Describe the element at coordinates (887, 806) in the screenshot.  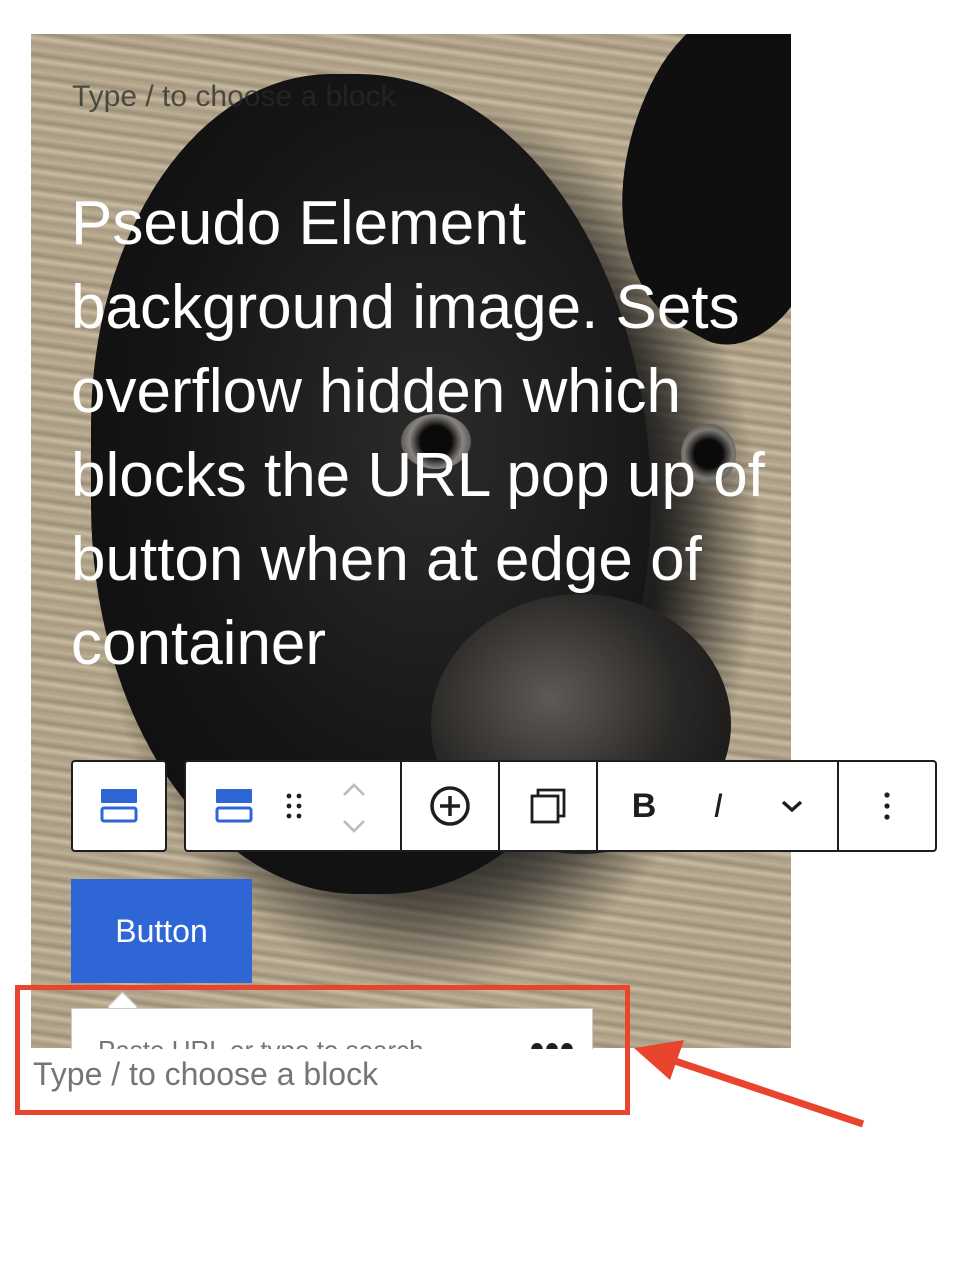
I see `kebab-icon` at that location.